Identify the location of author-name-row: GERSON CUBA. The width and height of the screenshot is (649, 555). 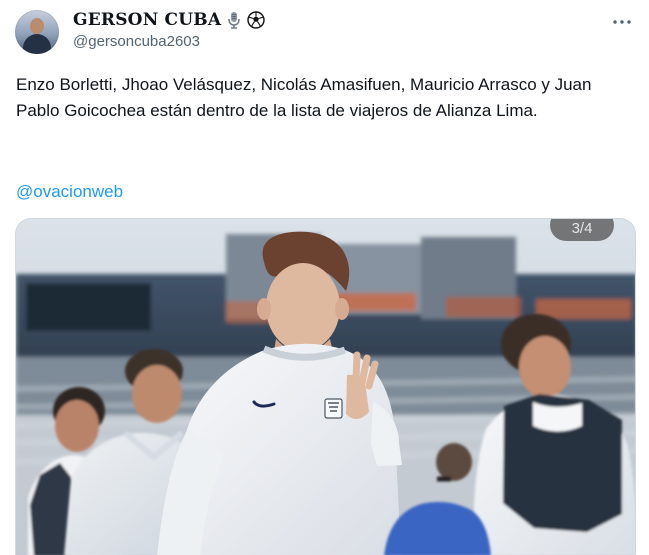
(169, 20).